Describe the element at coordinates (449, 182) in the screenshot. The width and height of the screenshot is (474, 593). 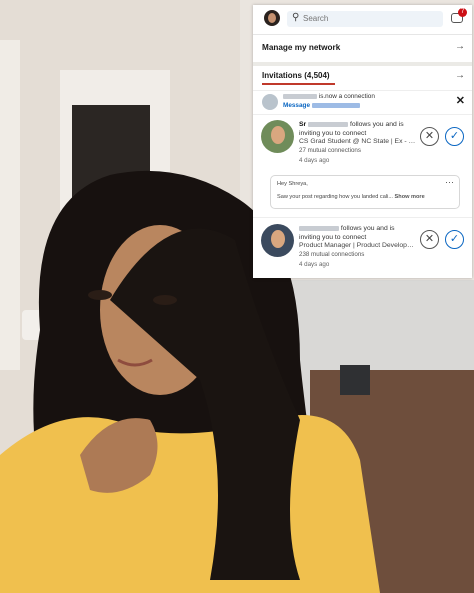
I see `more-icon: ⋯` at that location.